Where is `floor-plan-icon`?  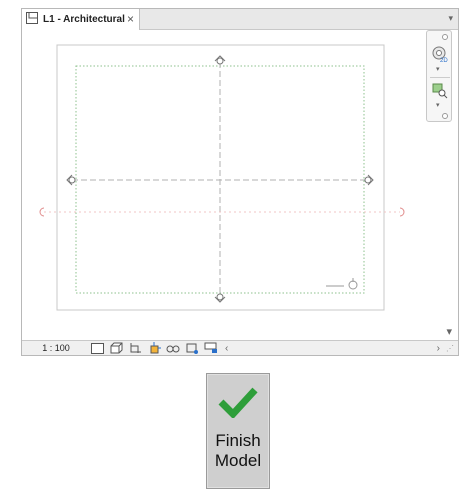 floor-plan-icon is located at coordinates (32, 20).